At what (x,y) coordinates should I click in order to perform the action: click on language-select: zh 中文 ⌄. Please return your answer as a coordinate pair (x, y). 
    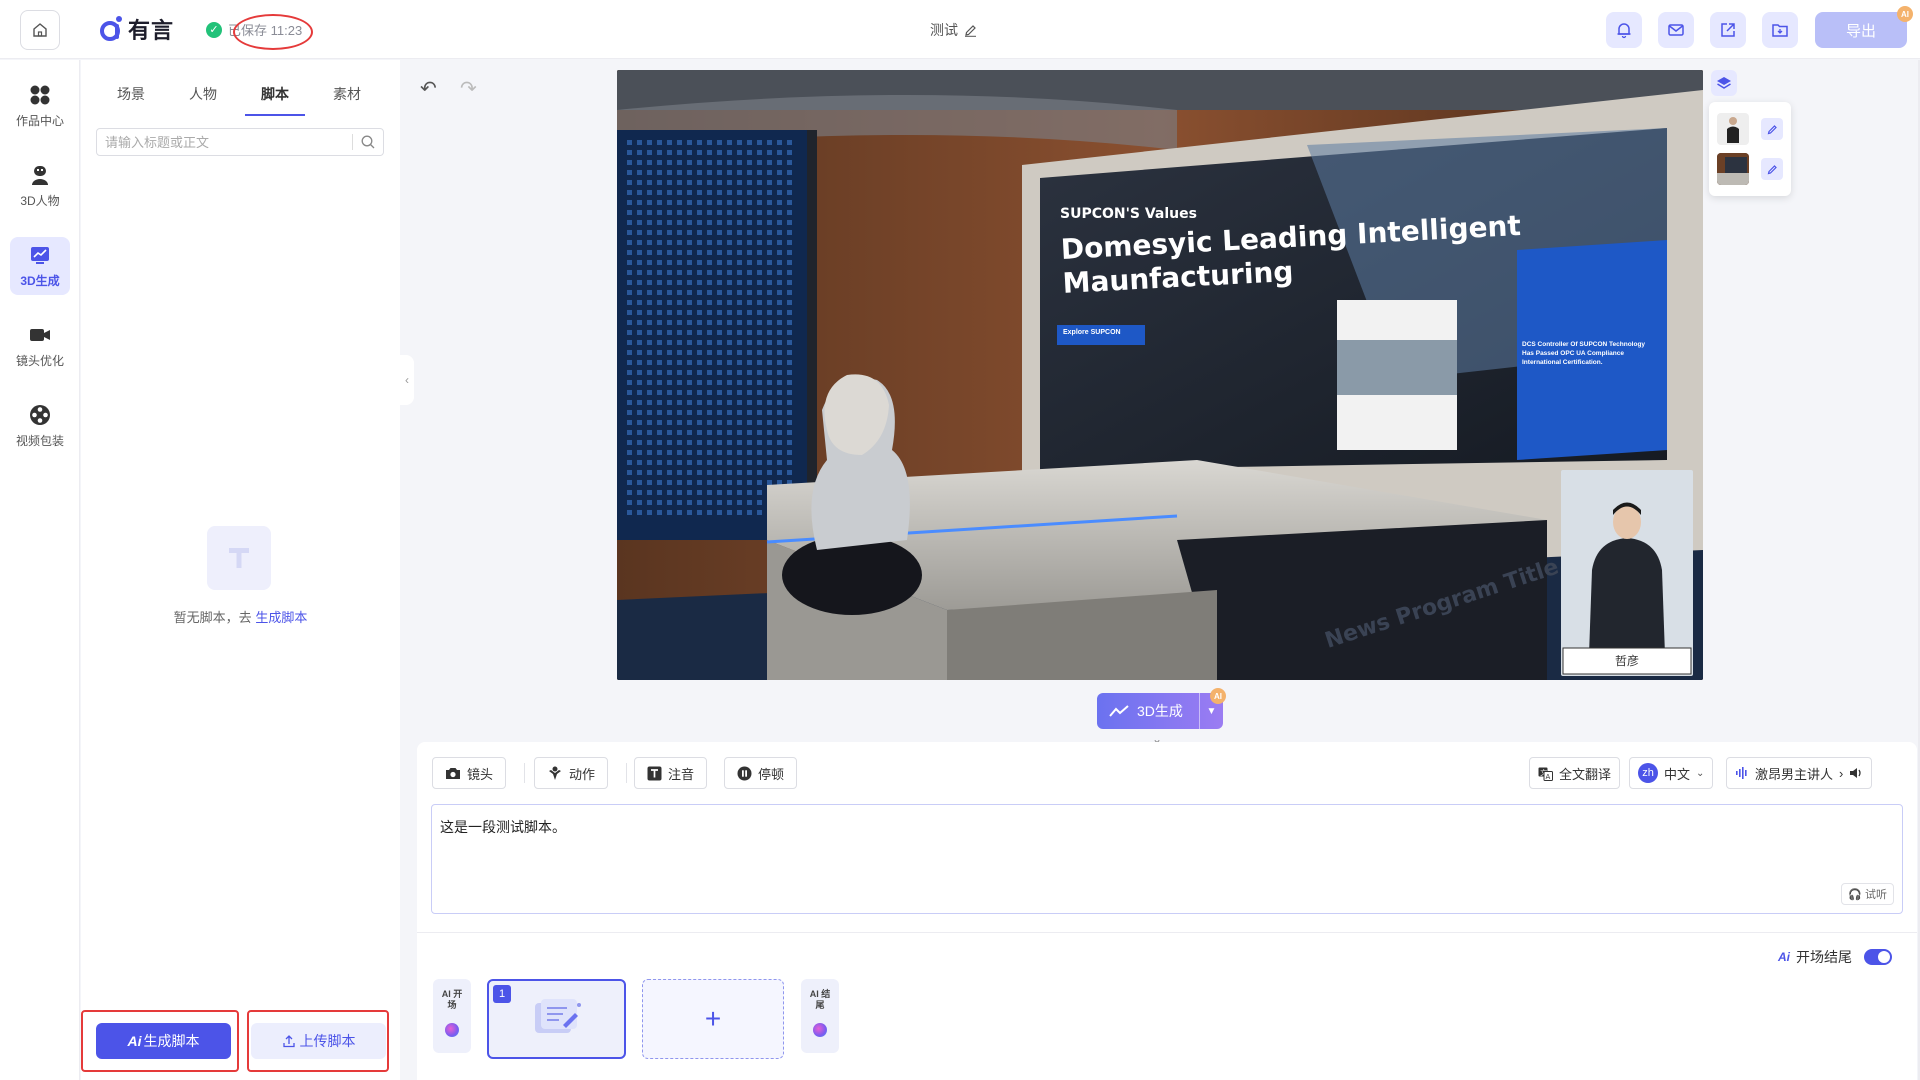
    Looking at the image, I should click on (1671, 773).